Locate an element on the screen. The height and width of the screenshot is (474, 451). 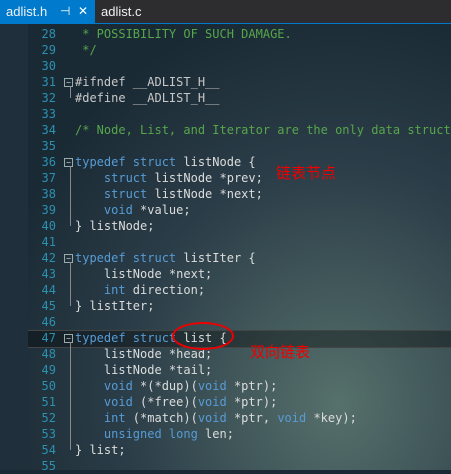
code-token: unsigned long is located at coordinates (136, 434).